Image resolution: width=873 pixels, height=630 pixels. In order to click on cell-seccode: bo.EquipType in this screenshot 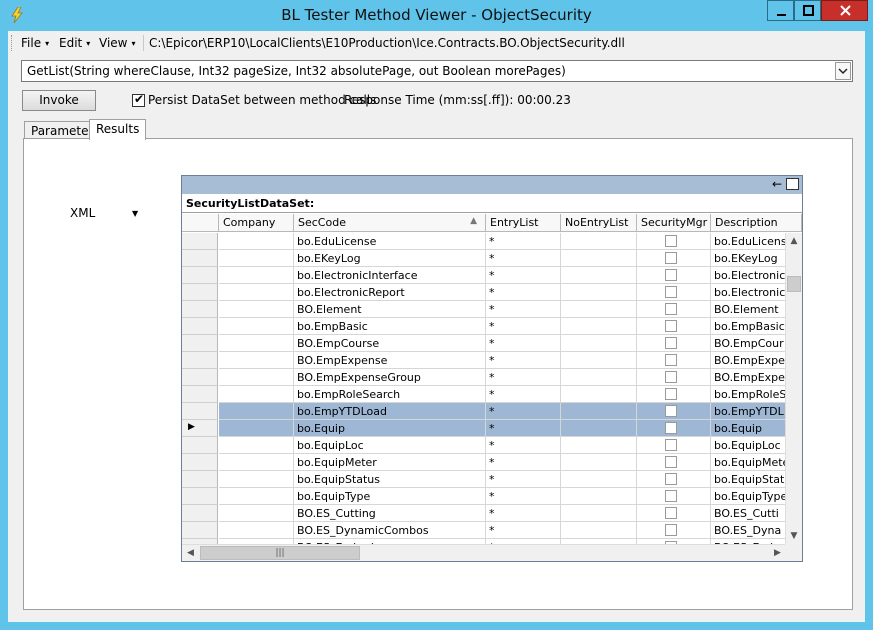, I will do `click(390, 496)`.